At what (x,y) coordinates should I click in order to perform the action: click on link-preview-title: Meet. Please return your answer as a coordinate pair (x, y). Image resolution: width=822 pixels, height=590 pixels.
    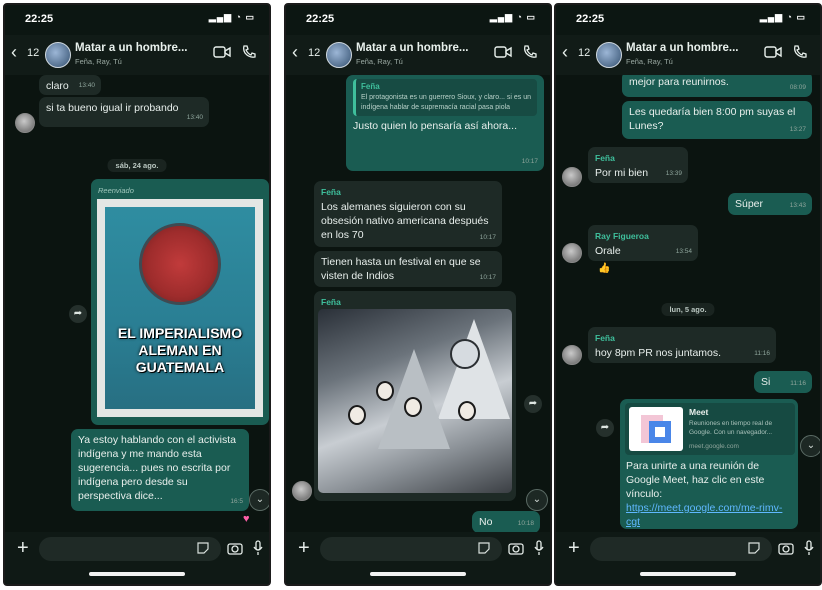
    Looking at the image, I should click on (699, 412).